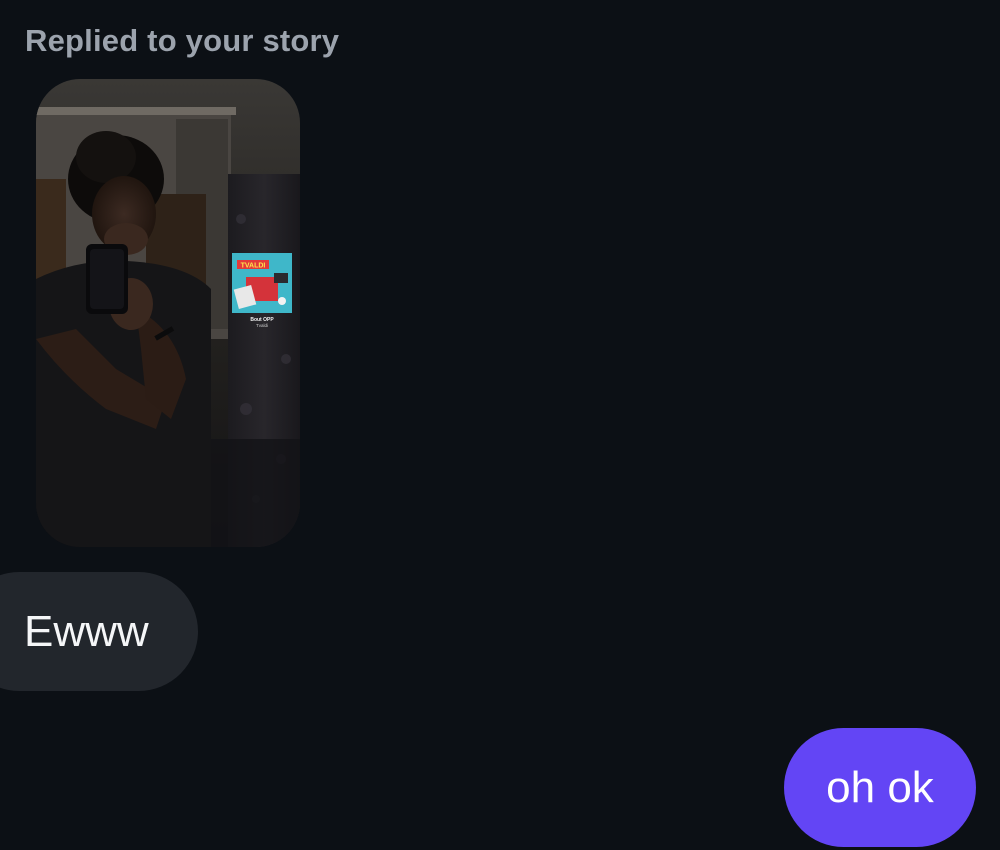  Describe the element at coordinates (86, 631) in the screenshot. I see `message-text: Ewww` at that location.